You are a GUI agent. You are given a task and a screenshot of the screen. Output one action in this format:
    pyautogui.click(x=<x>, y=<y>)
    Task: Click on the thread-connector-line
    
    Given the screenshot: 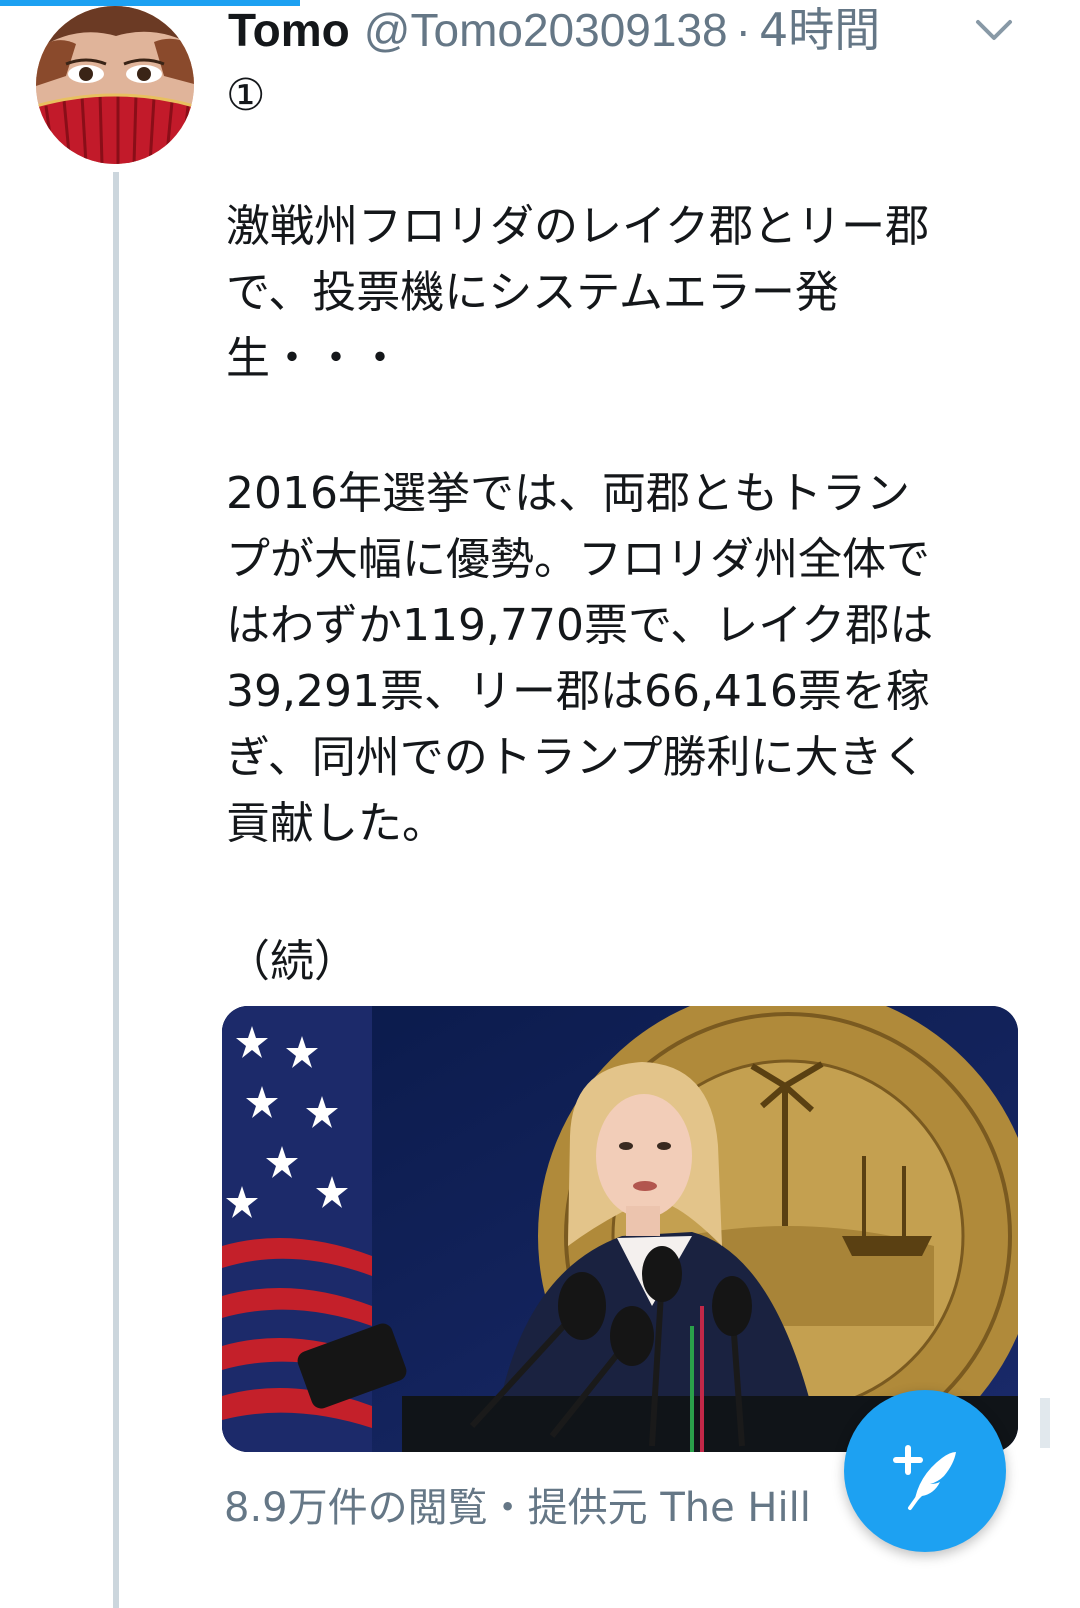 What is the action you would take?
    pyautogui.click(x=116, y=890)
    